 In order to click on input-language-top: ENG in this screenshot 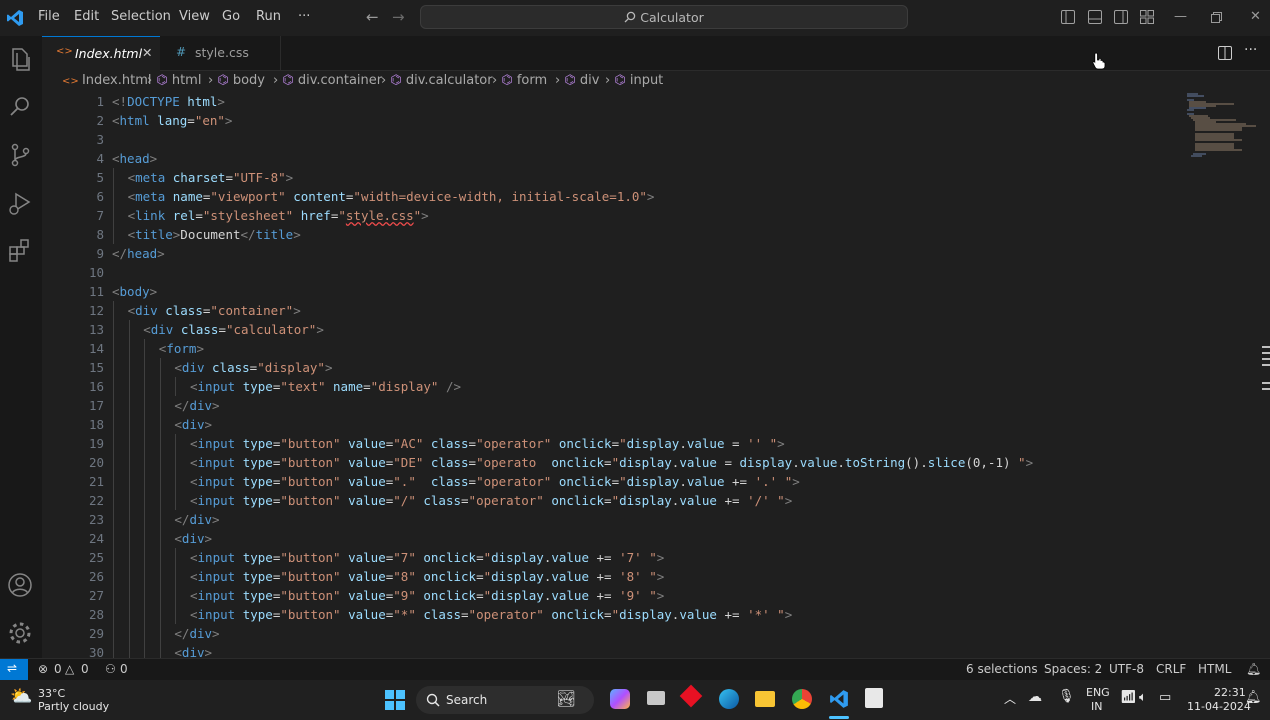, I will do `click(1098, 692)`.